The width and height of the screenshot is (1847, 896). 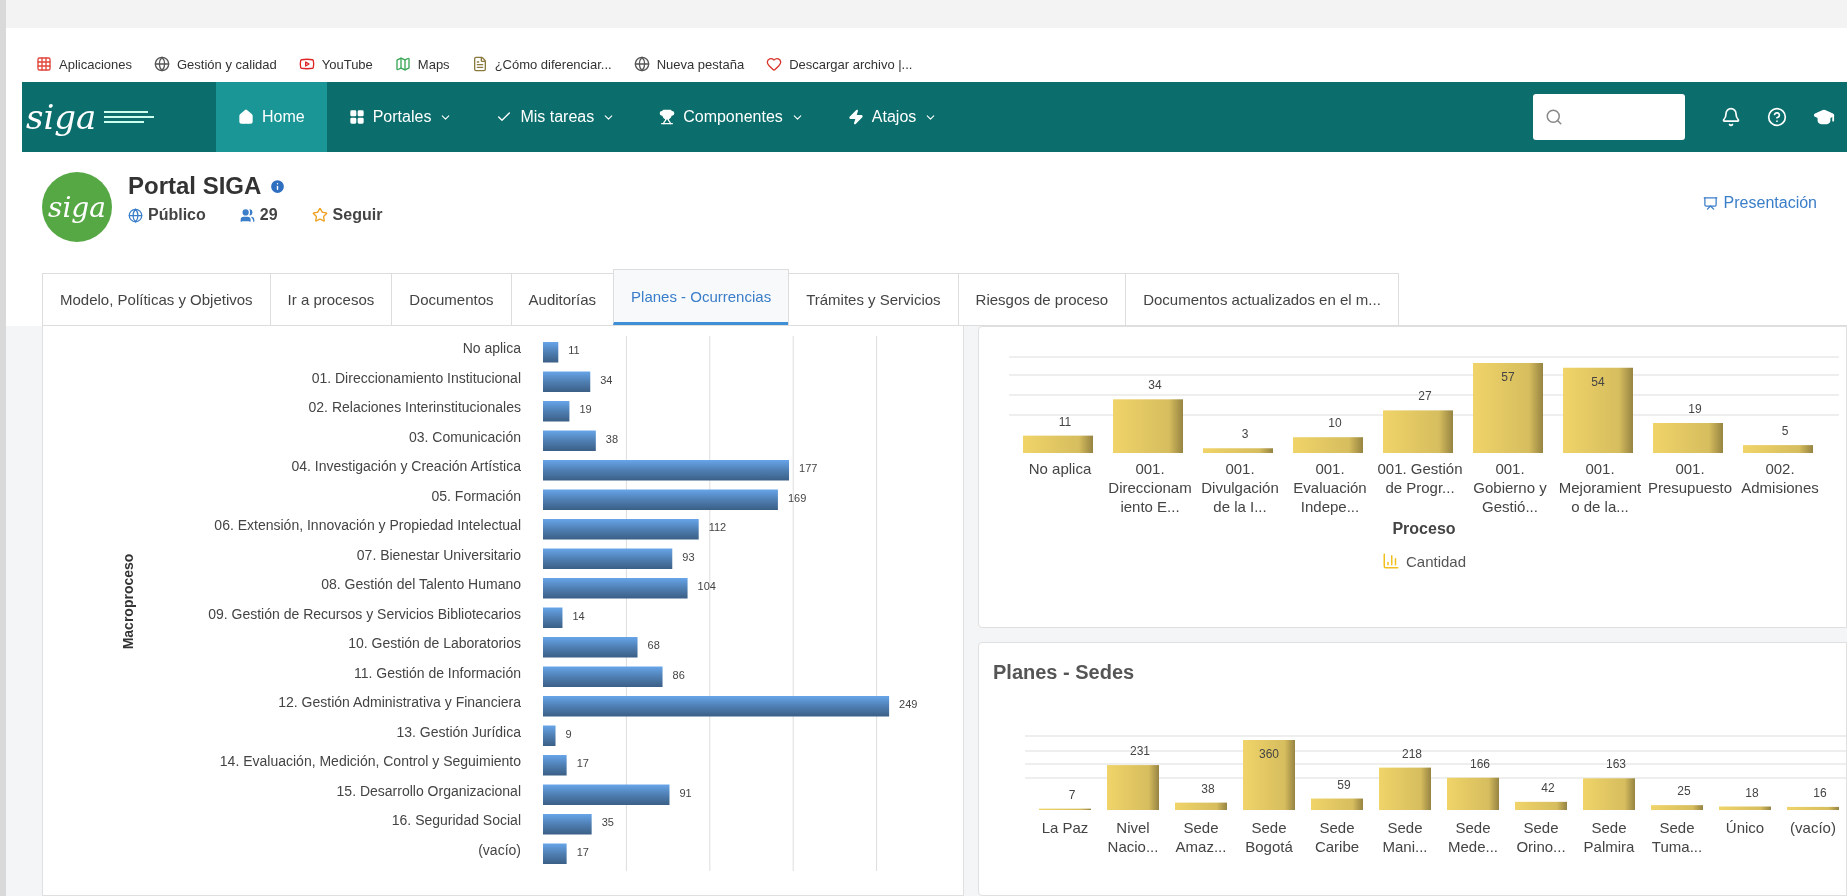 What do you see at coordinates (1777, 117) in the screenshot?
I see `help-icon` at bounding box center [1777, 117].